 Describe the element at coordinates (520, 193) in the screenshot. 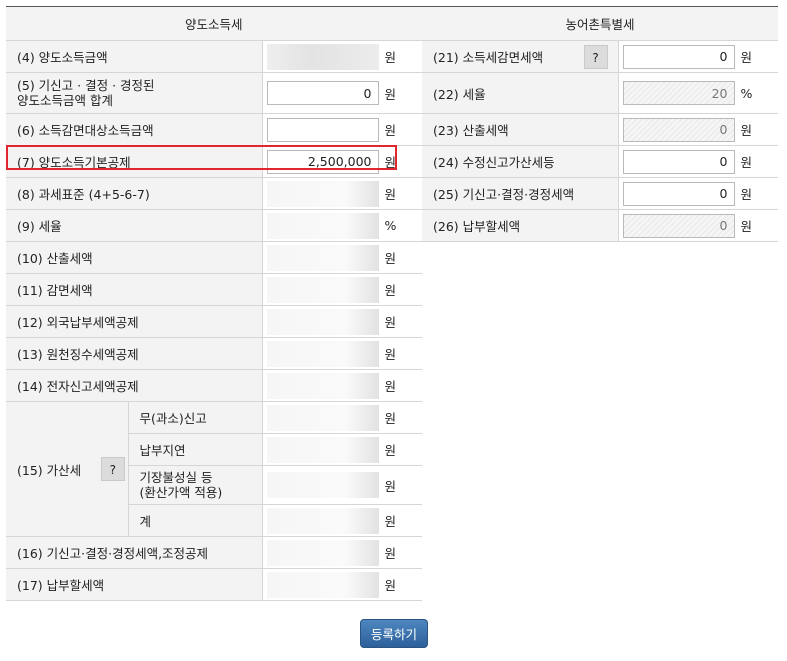

I see `row-label: (25) 기신고·결정·경정세액` at that location.